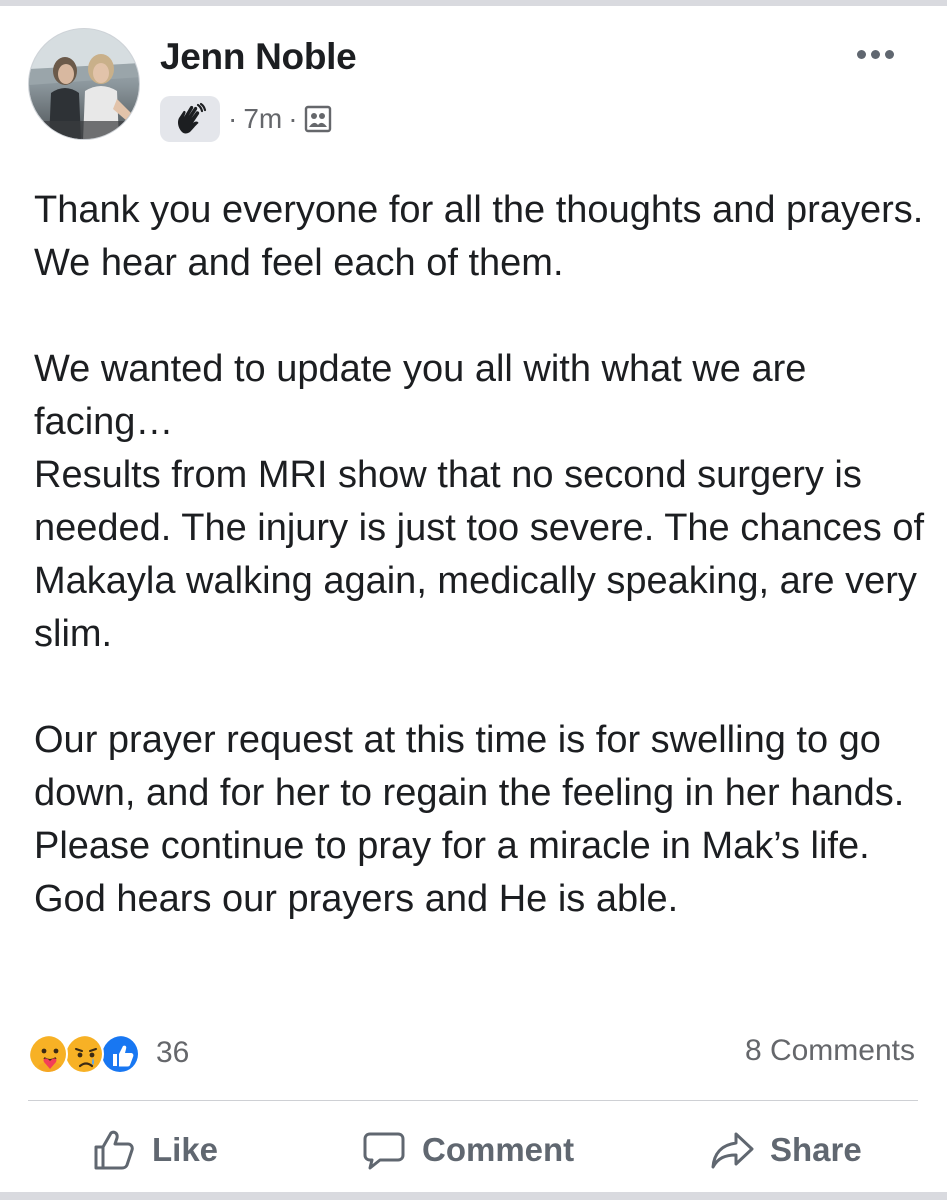 The image size is (947, 1200). Describe the element at coordinates (84, 84) in the screenshot. I see `author-avatar` at that location.